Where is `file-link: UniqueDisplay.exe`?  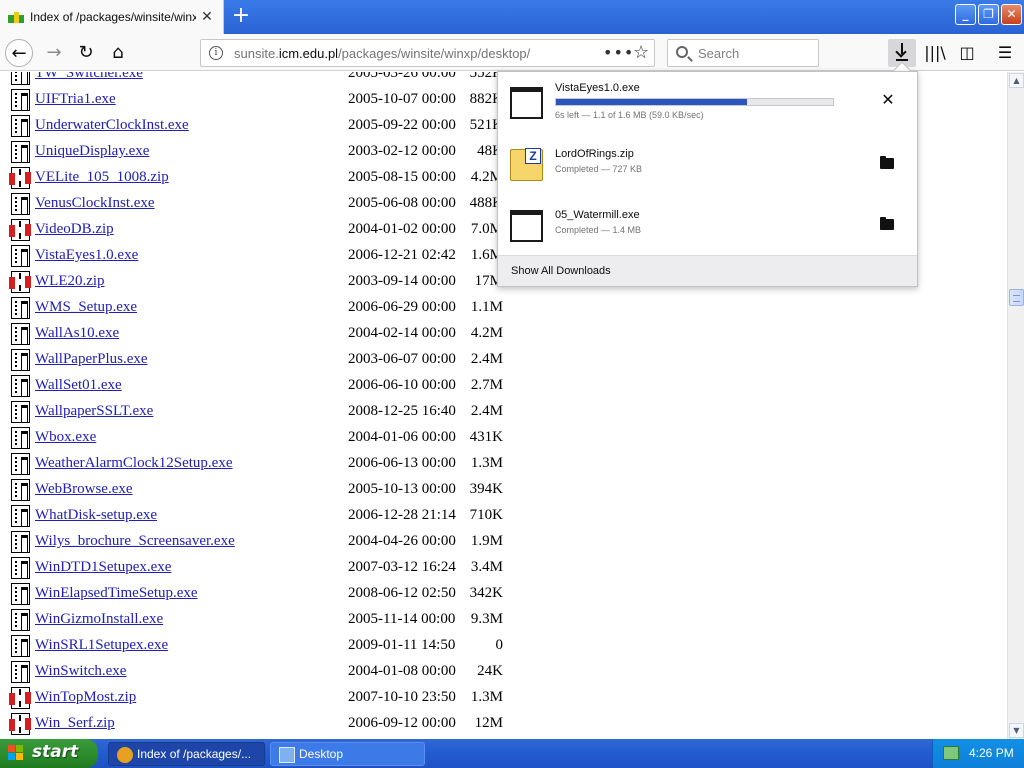 file-link: UniqueDisplay.exe is located at coordinates (92, 151).